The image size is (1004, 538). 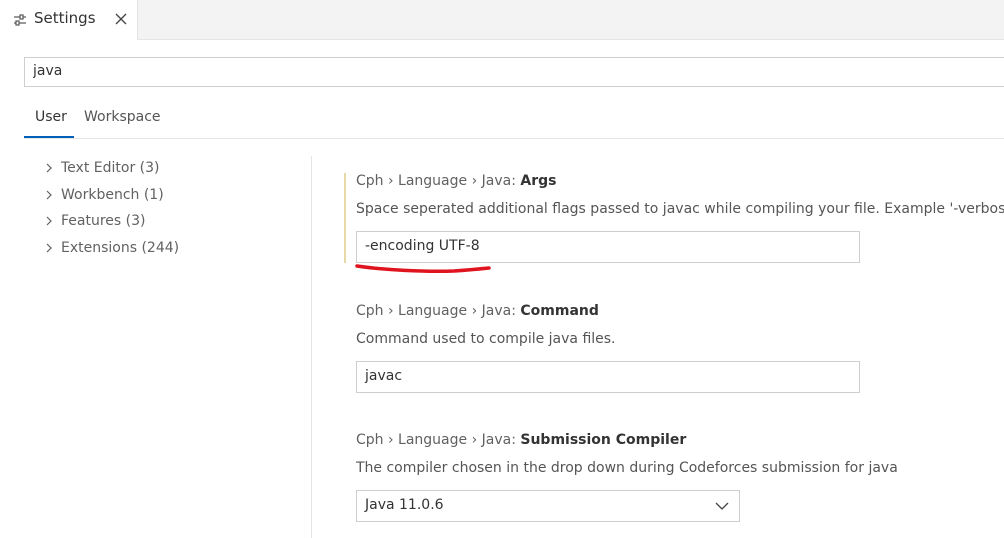 I want to click on annotation-underline, so click(x=423, y=268).